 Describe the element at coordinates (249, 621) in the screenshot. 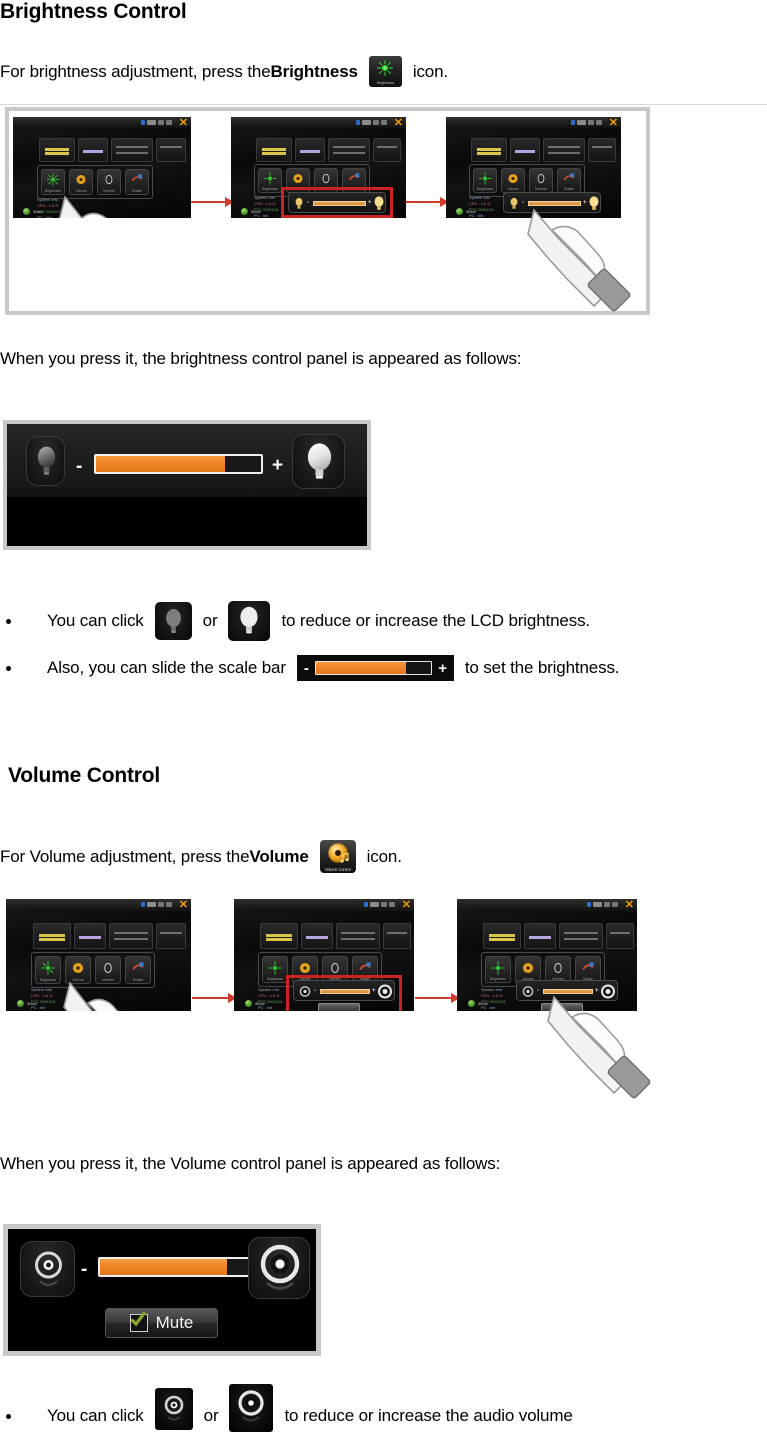

I see `increase-brightness-button-thumbnail` at that location.